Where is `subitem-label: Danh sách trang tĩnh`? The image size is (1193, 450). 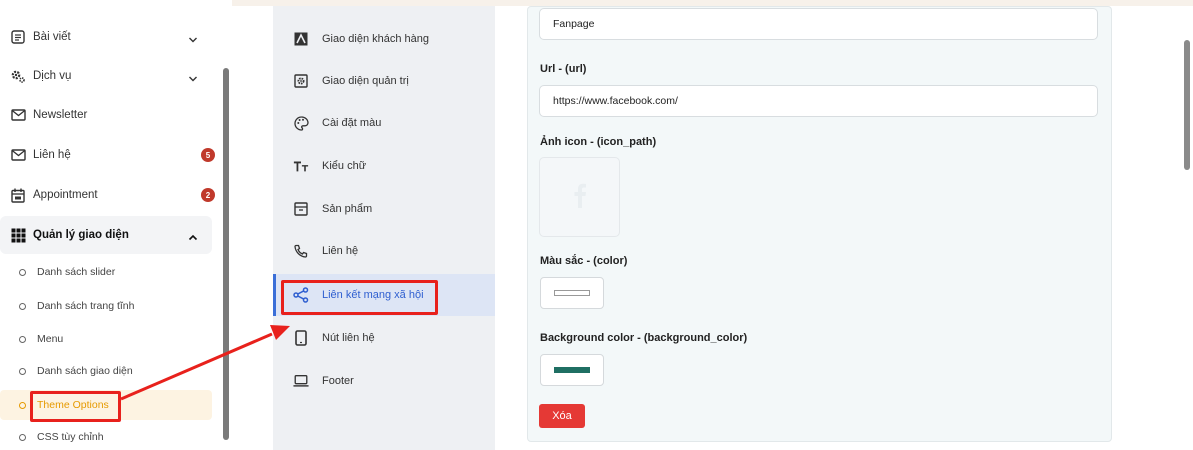
subitem-label: Danh sách trang tĩnh is located at coordinates (86, 306).